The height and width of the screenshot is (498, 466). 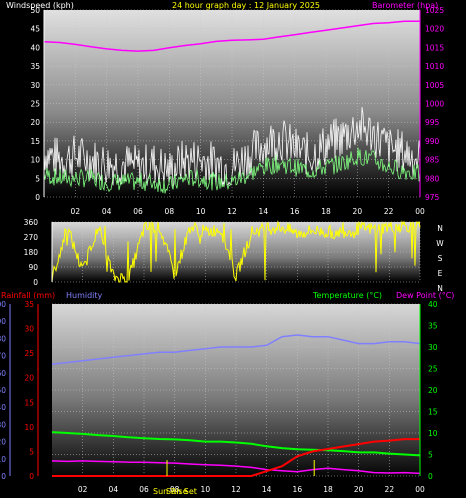 What do you see at coordinates (420, 489) in the screenshot?
I see `climate-x-tick-label: 00` at bounding box center [420, 489].